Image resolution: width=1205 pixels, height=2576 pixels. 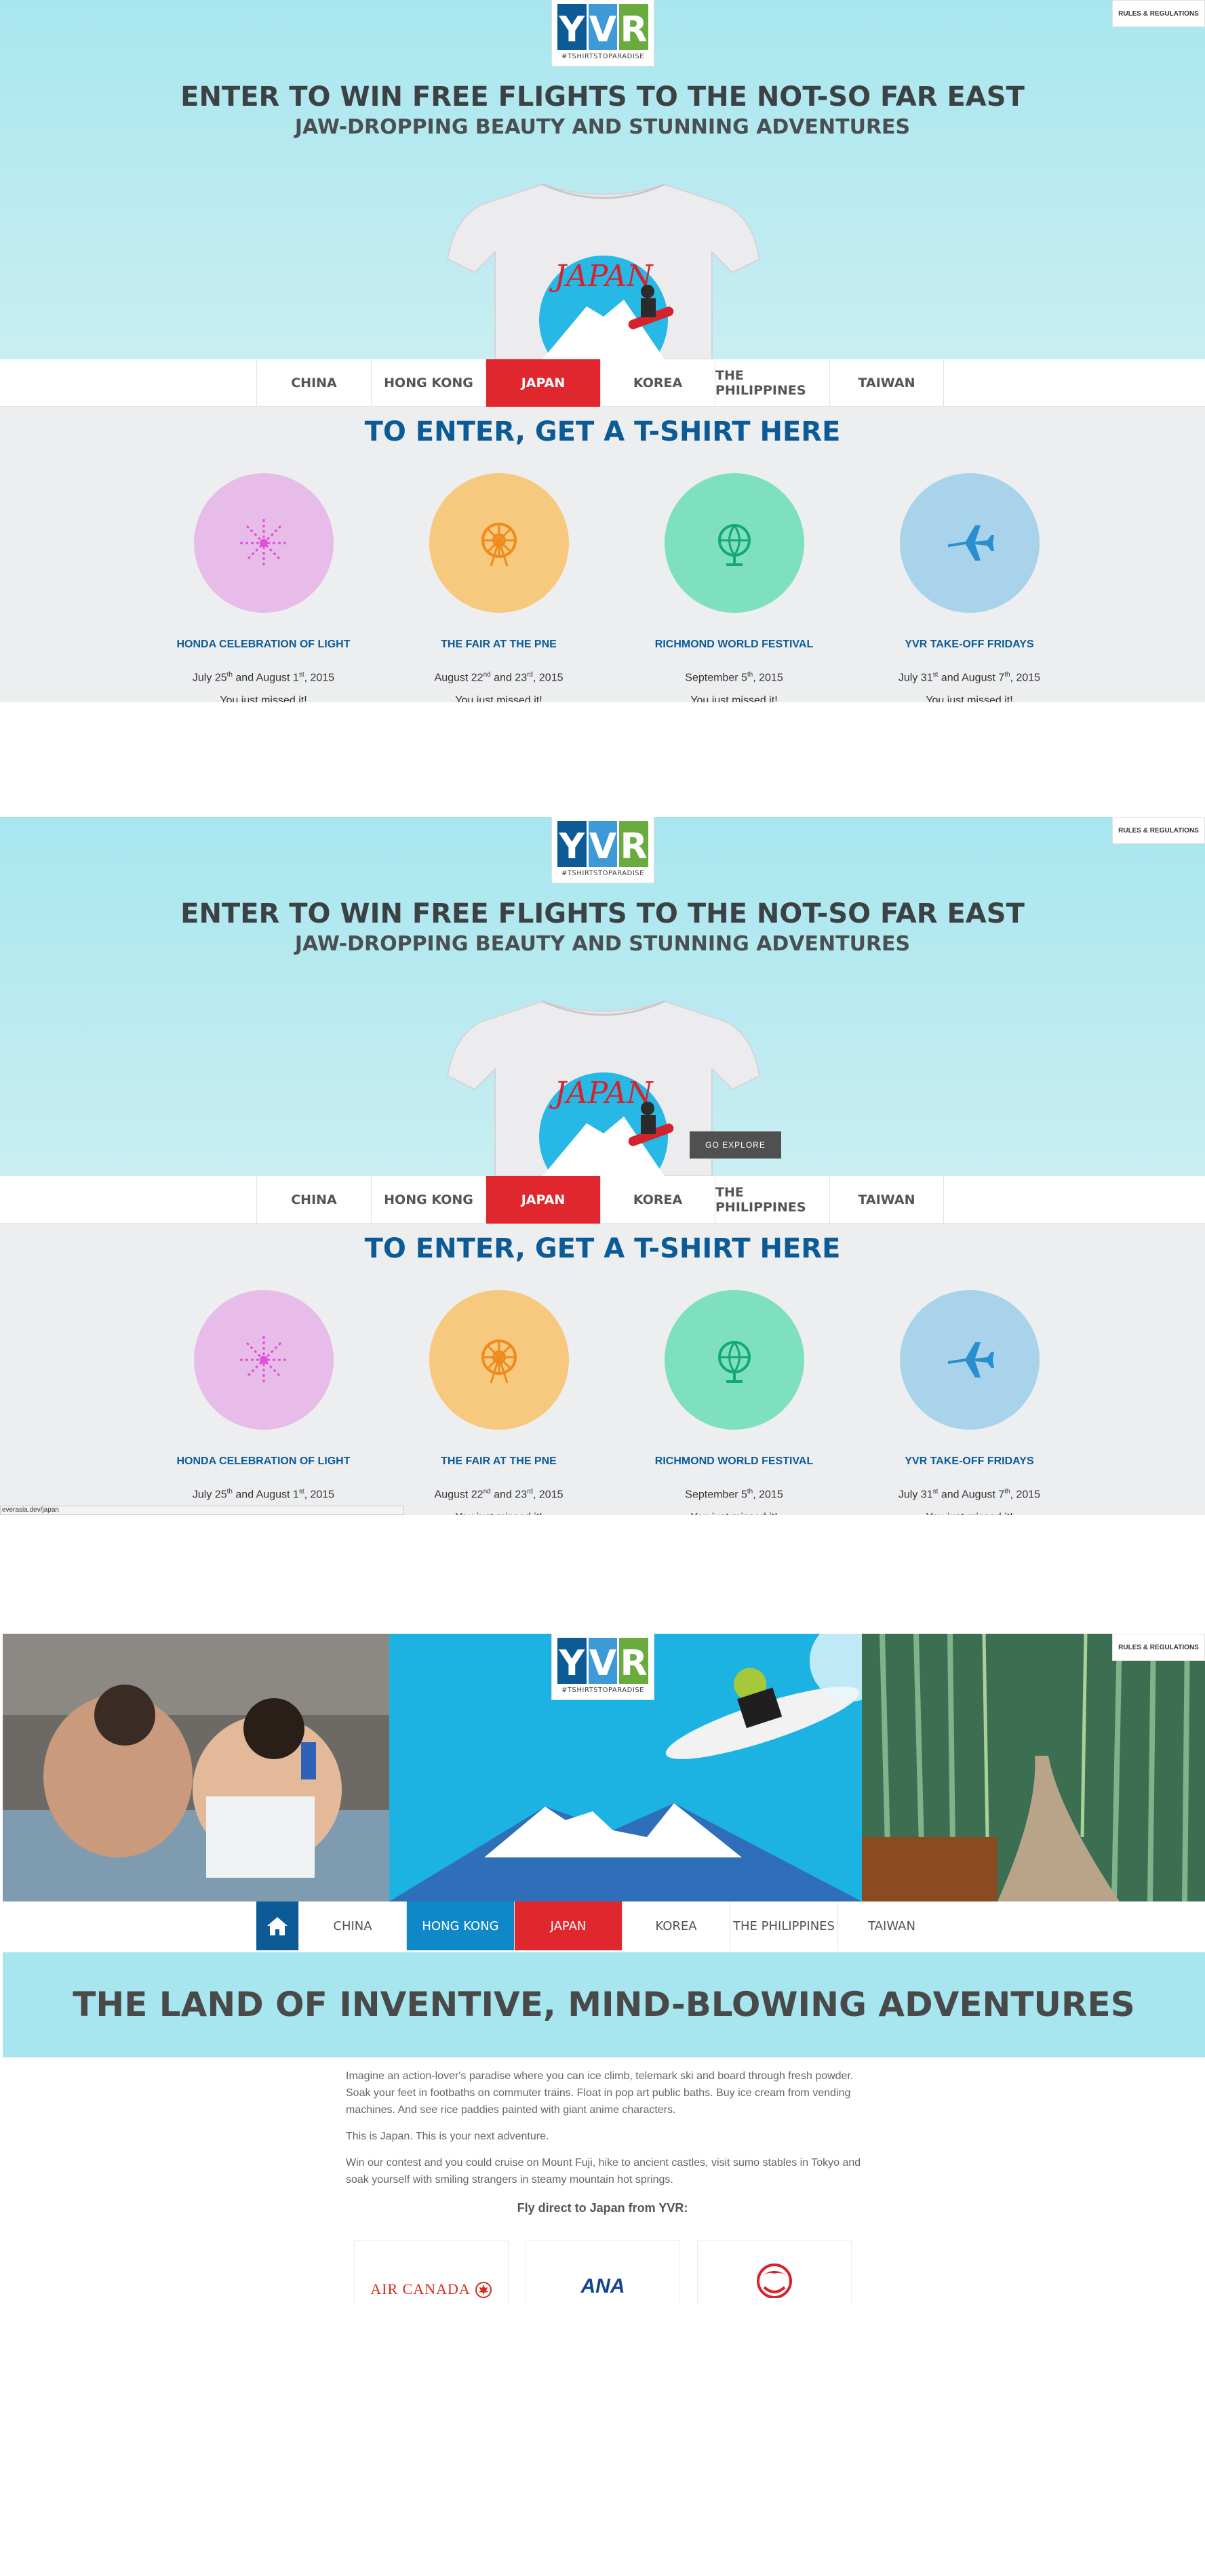 What do you see at coordinates (263, 1461) in the screenshot?
I see `event-name: HONDA CELEBRATION OF LIGHT` at bounding box center [263, 1461].